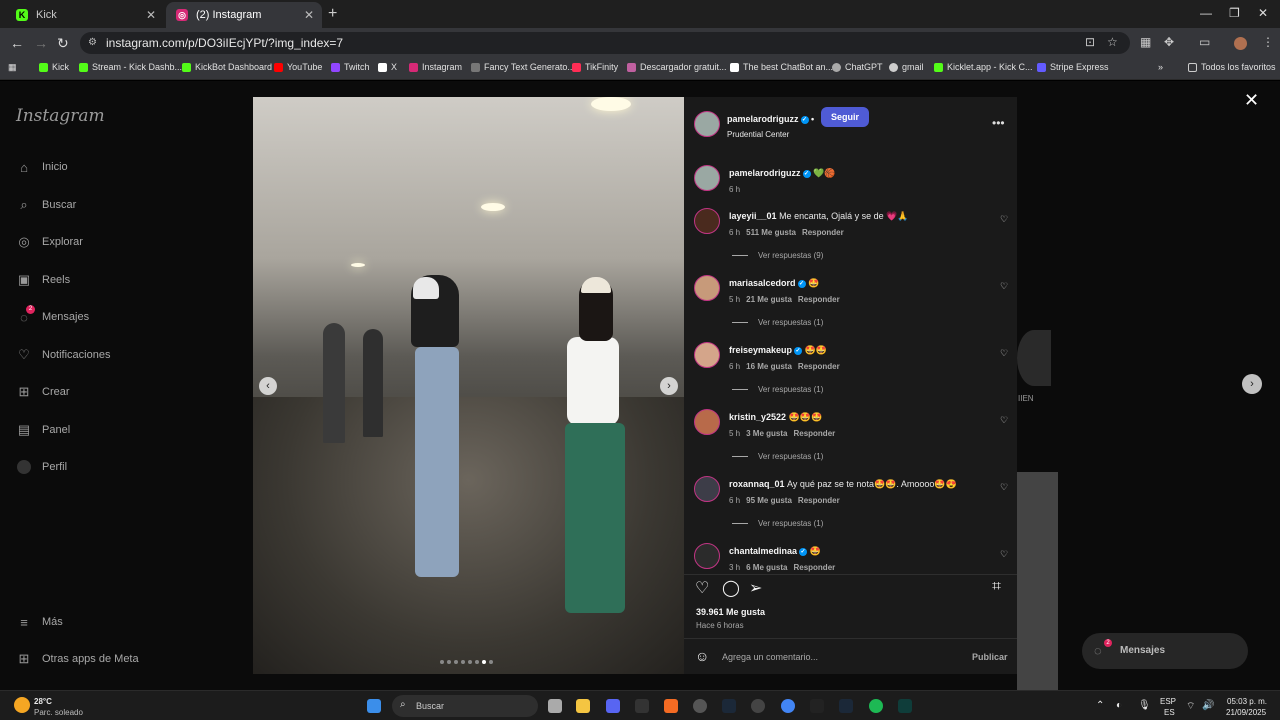 This screenshot has height=720, width=1280. I want to click on site-info-icon: ⚙, so click(92, 43).